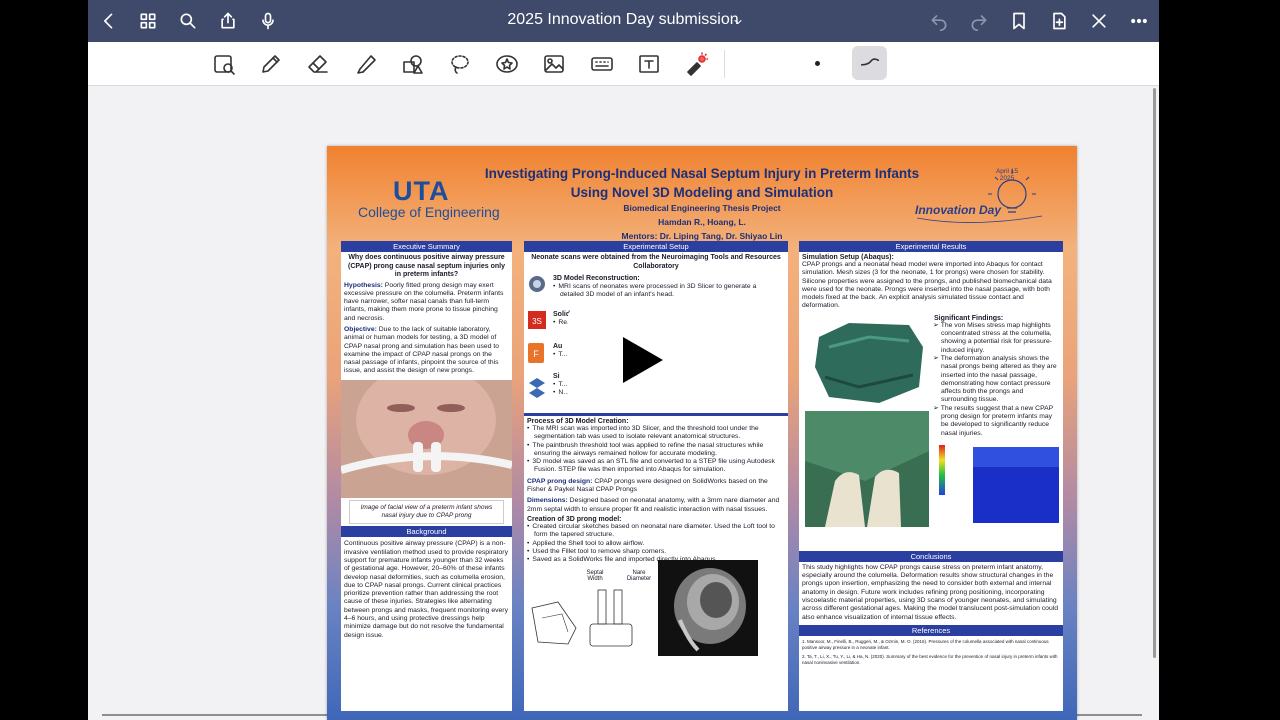 This screenshot has height=720, width=1280. Describe the element at coordinates (611, 618) in the screenshot. I see `prong-sketch-front` at that location.